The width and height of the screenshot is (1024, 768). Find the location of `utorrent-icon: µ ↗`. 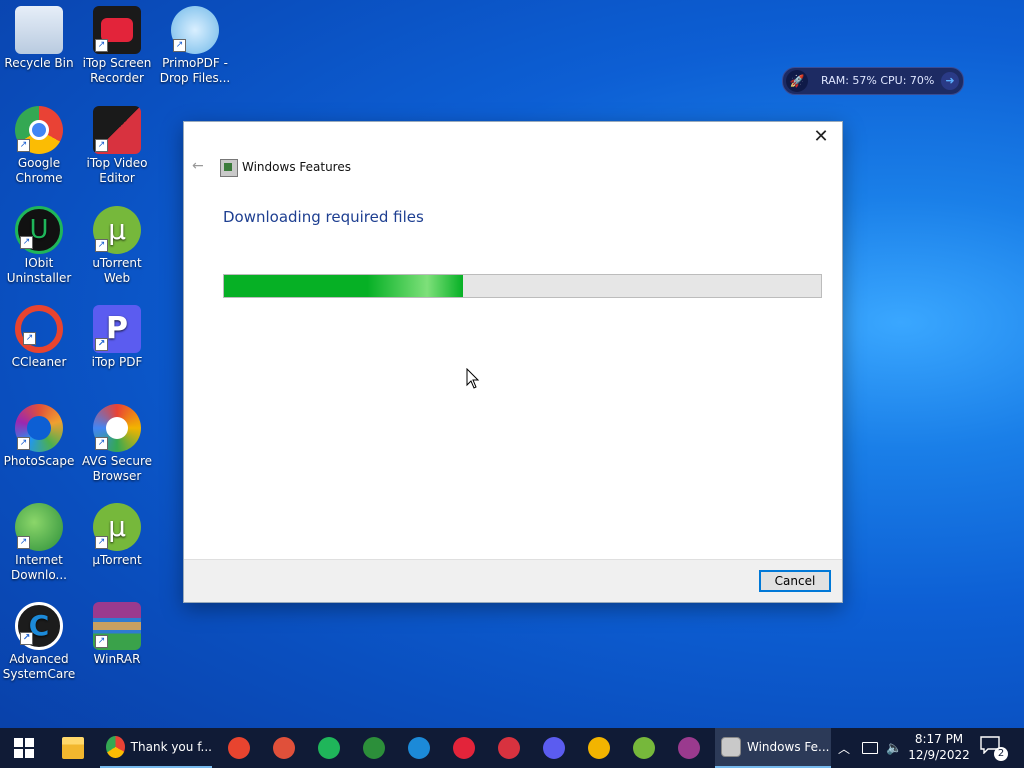

utorrent-icon: µ ↗ is located at coordinates (117, 527).